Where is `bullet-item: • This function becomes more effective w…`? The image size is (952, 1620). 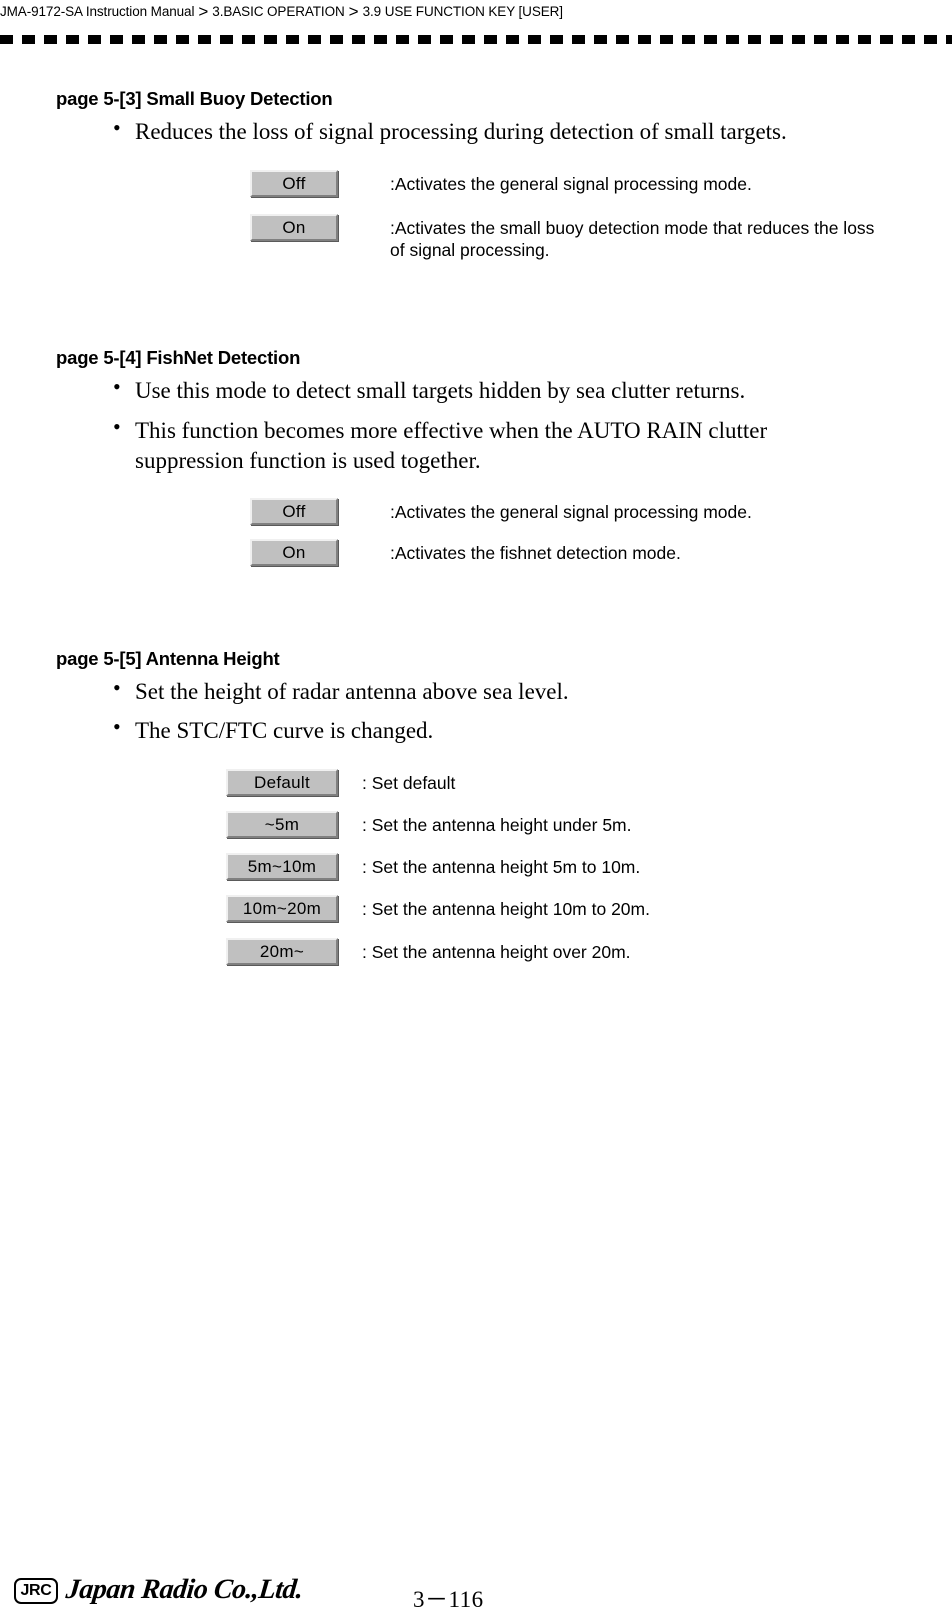
bullet-item: • This function becomes more effective w… is located at coordinates (528, 446).